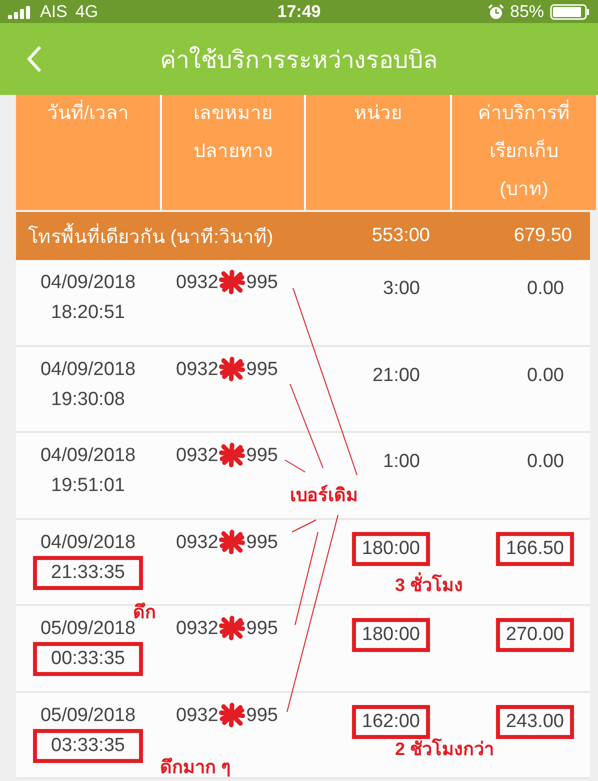 The width and height of the screenshot is (598, 781). I want to click on call-units: 21:00, so click(396, 376).